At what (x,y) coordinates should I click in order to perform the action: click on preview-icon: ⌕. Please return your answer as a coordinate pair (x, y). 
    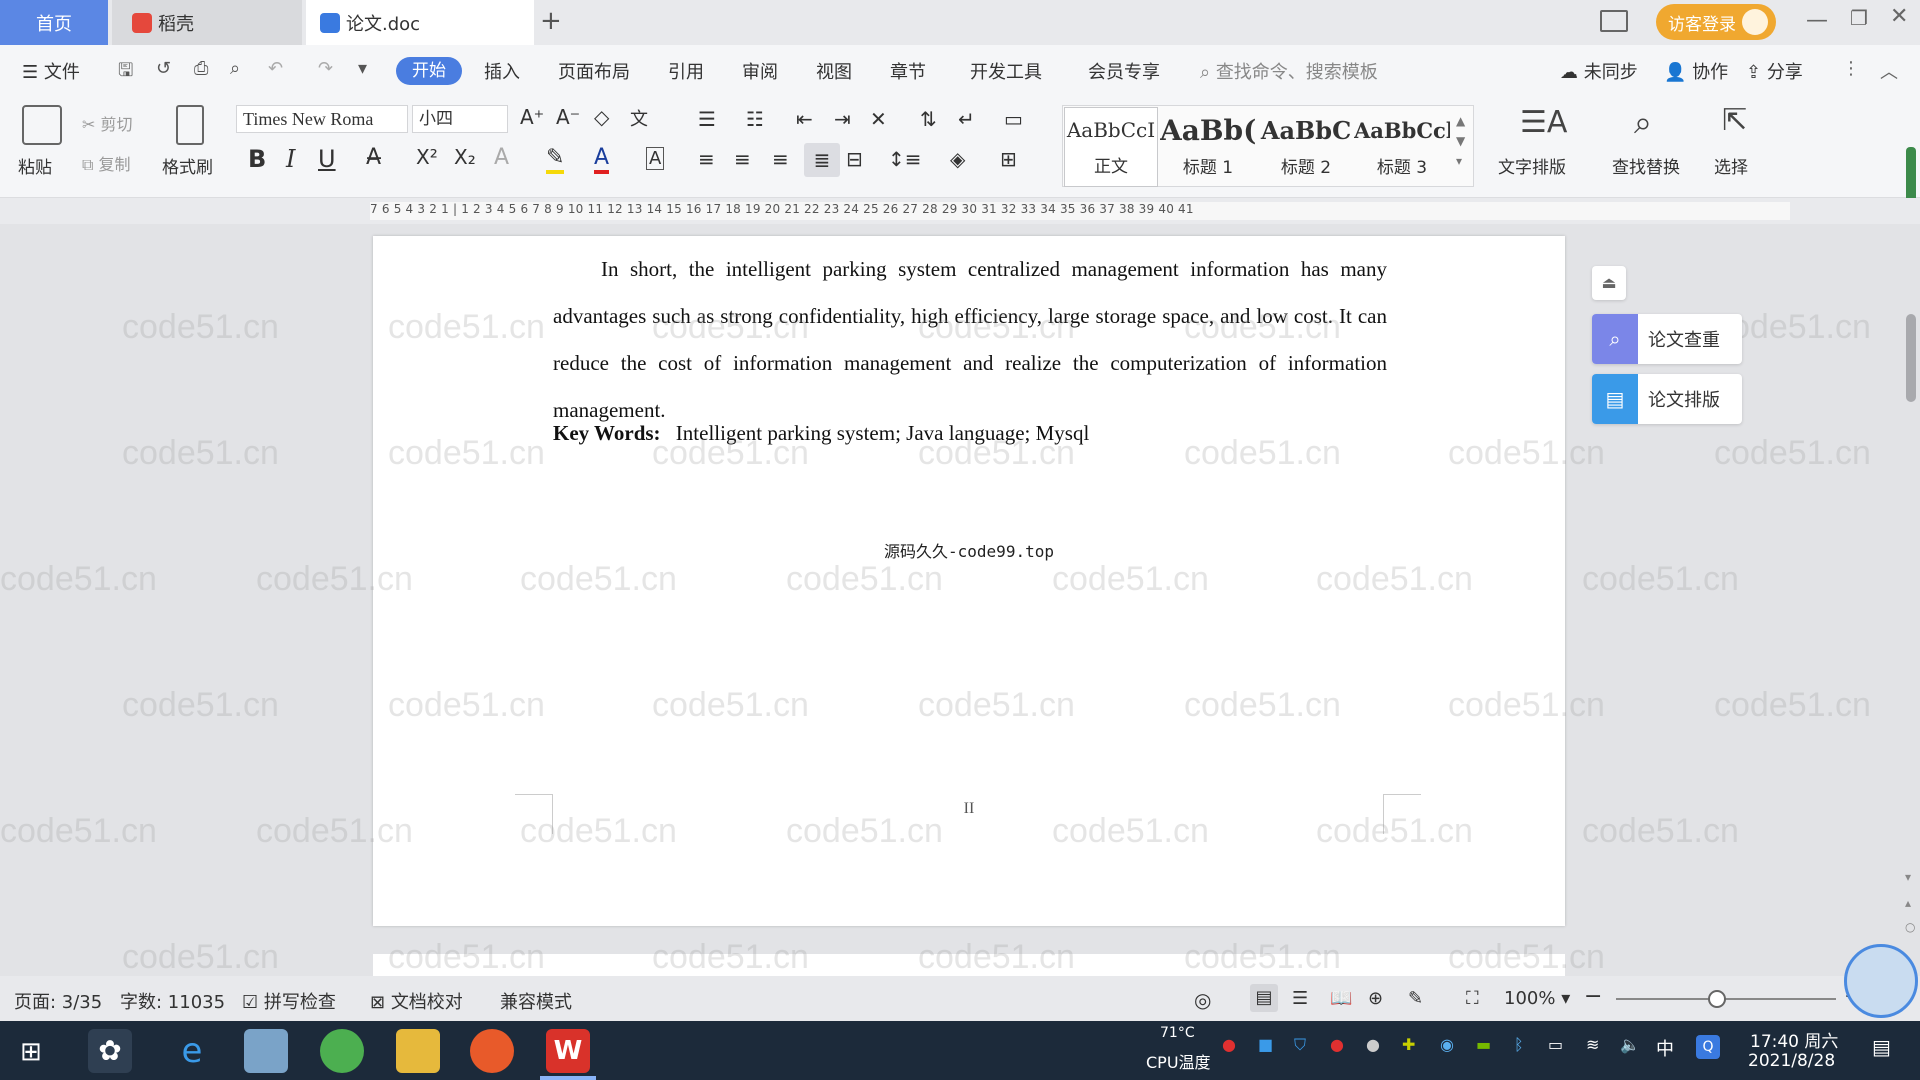
    Looking at the image, I should click on (235, 68).